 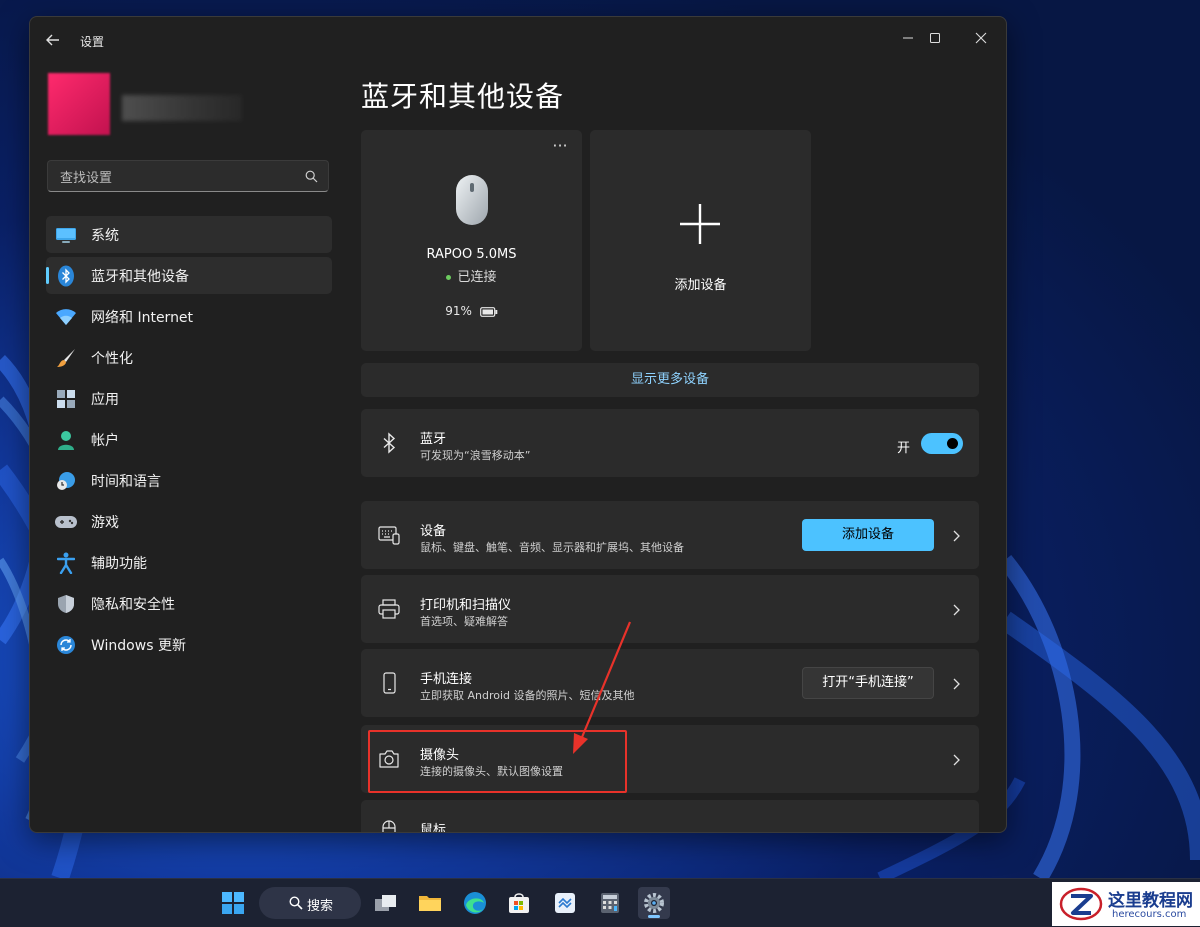 I want to click on microsoft-store-button, so click(x=519, y=903).